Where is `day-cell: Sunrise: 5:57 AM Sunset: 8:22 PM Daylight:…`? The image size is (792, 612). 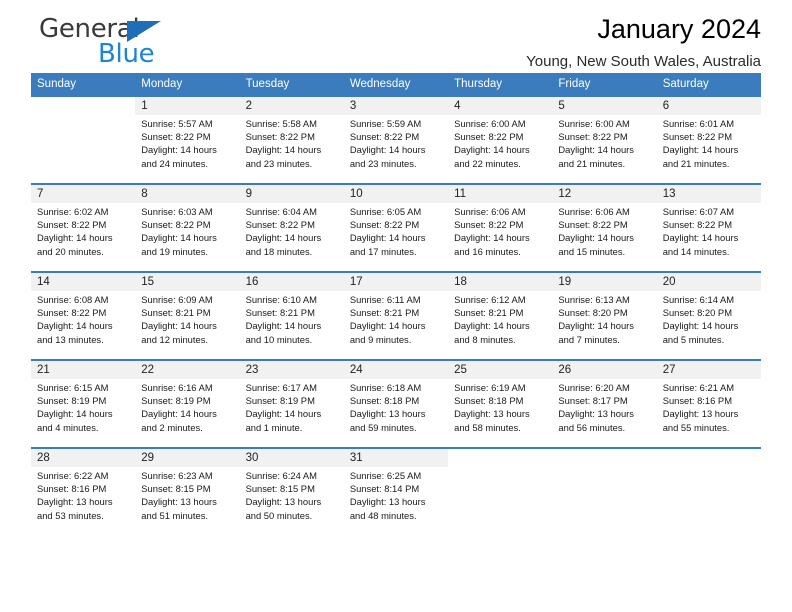
day-cell: Sunrise: 5:57 AM Sunset: 8:22 PM Daylight:… is located at coordinates (187, 146).